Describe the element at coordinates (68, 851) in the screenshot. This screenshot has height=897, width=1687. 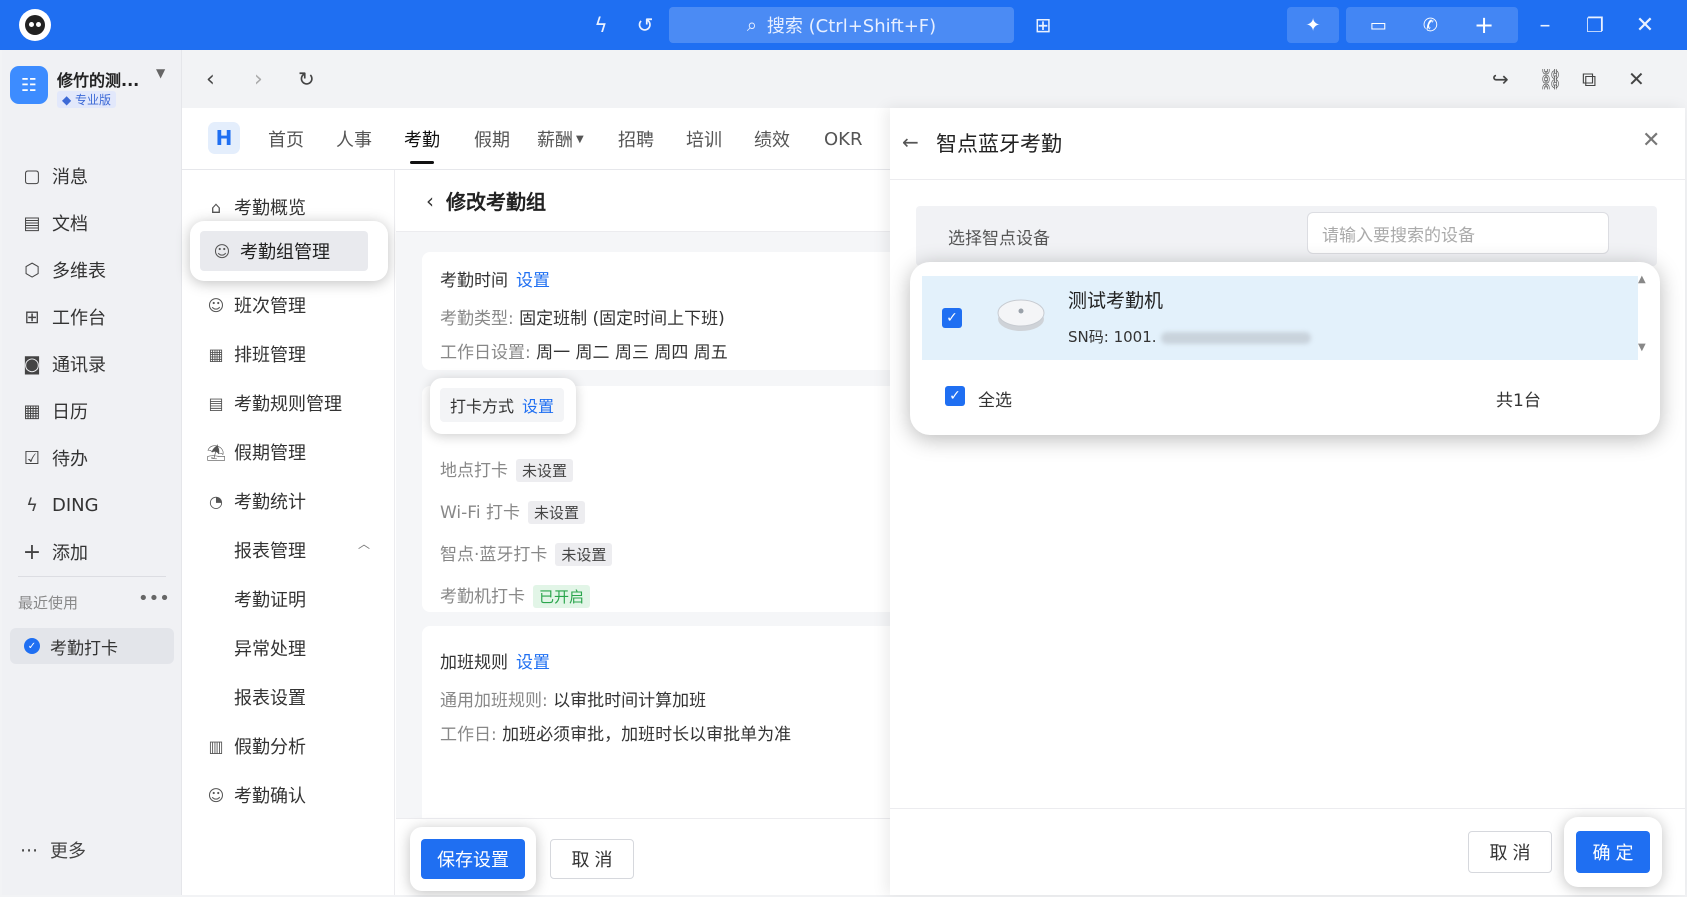
I see `more-label: 更多` at that location.